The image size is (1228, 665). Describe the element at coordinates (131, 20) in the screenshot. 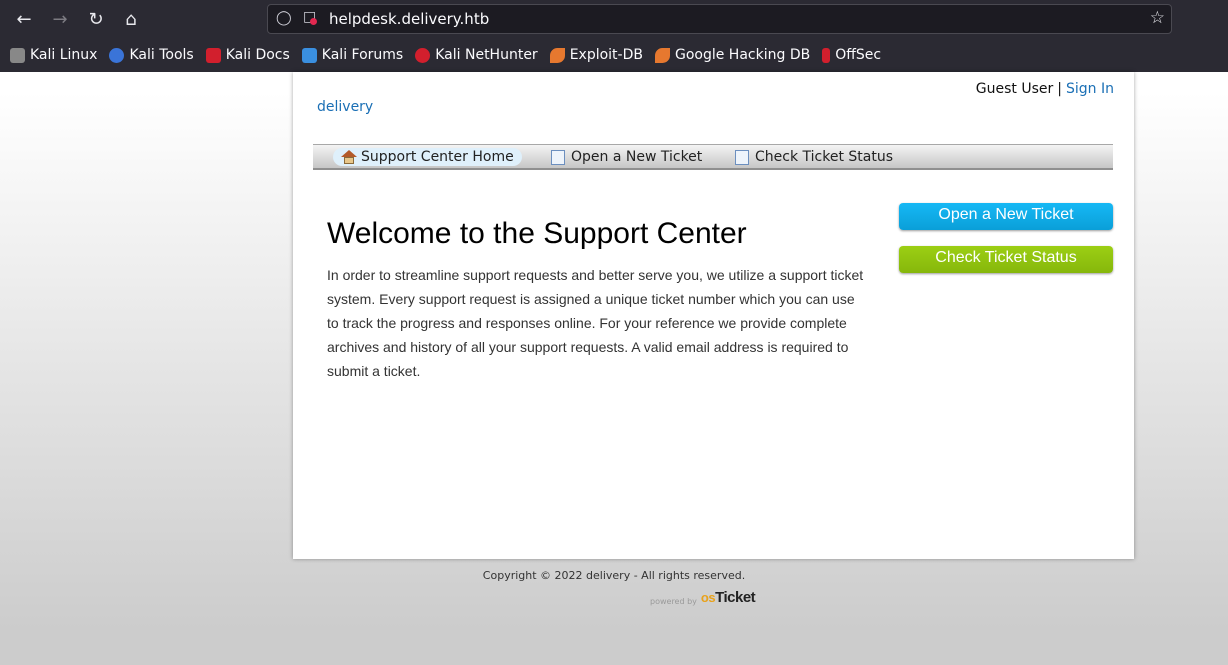

I see `home-icon: ⌂` at that location.